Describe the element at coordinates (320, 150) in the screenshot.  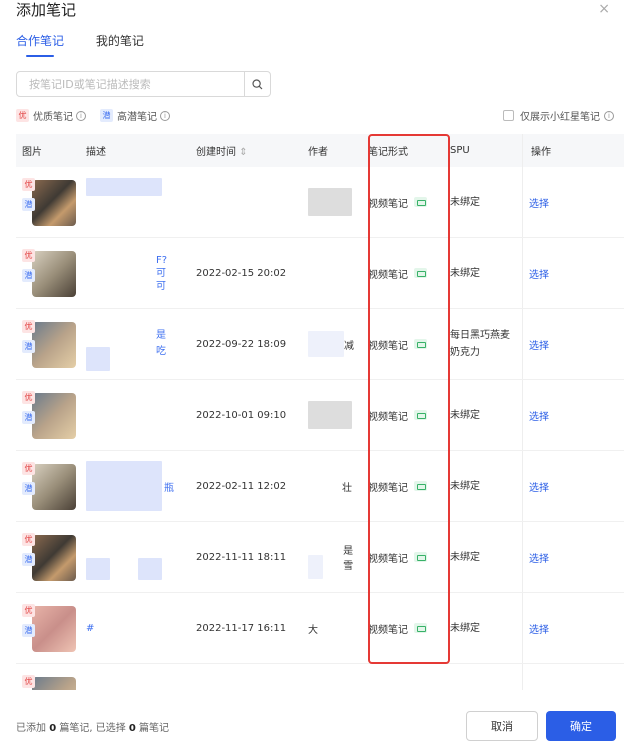
I see `table-header: 图片 描述 创建时间 ⇕ 作者 笔记形式 SPU 操作` at that location.